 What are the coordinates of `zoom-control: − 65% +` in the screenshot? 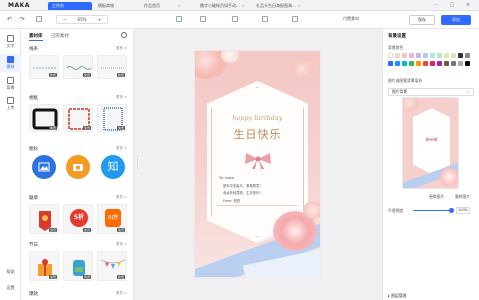 It's located at (82, 19).